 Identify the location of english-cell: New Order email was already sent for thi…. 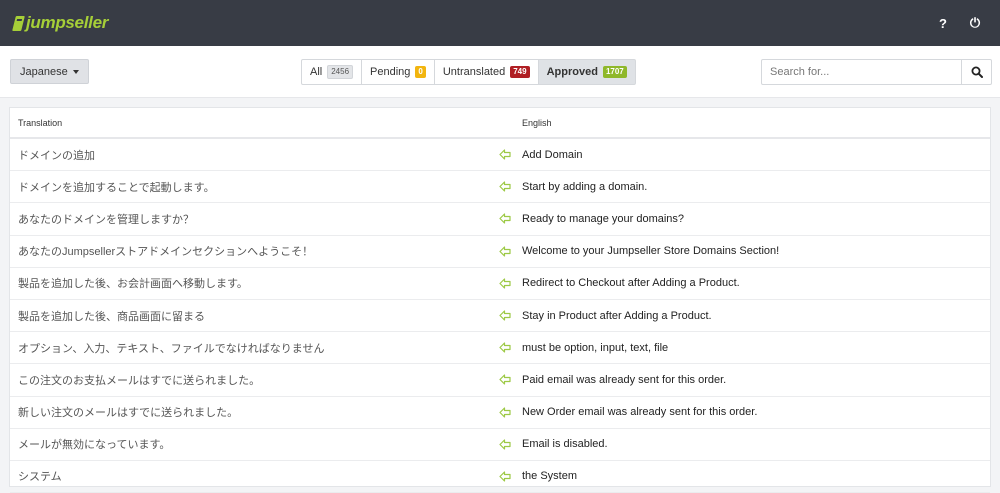
(640, 412).